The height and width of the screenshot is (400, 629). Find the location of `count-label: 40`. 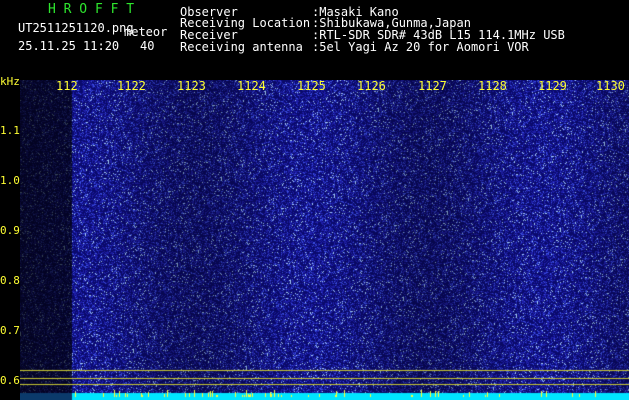

count-label: 40 is located at coordinates (147, 46).